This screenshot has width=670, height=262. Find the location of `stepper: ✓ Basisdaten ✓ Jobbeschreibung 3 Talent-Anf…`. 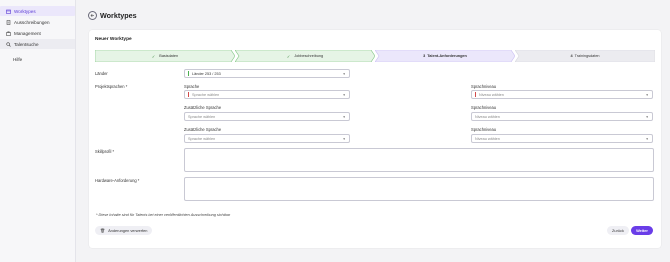

stepper: ✓ Basisdaten ✓ Jobbeschreibung 3 Talent-Anf… is located at coordinates (375, 56).